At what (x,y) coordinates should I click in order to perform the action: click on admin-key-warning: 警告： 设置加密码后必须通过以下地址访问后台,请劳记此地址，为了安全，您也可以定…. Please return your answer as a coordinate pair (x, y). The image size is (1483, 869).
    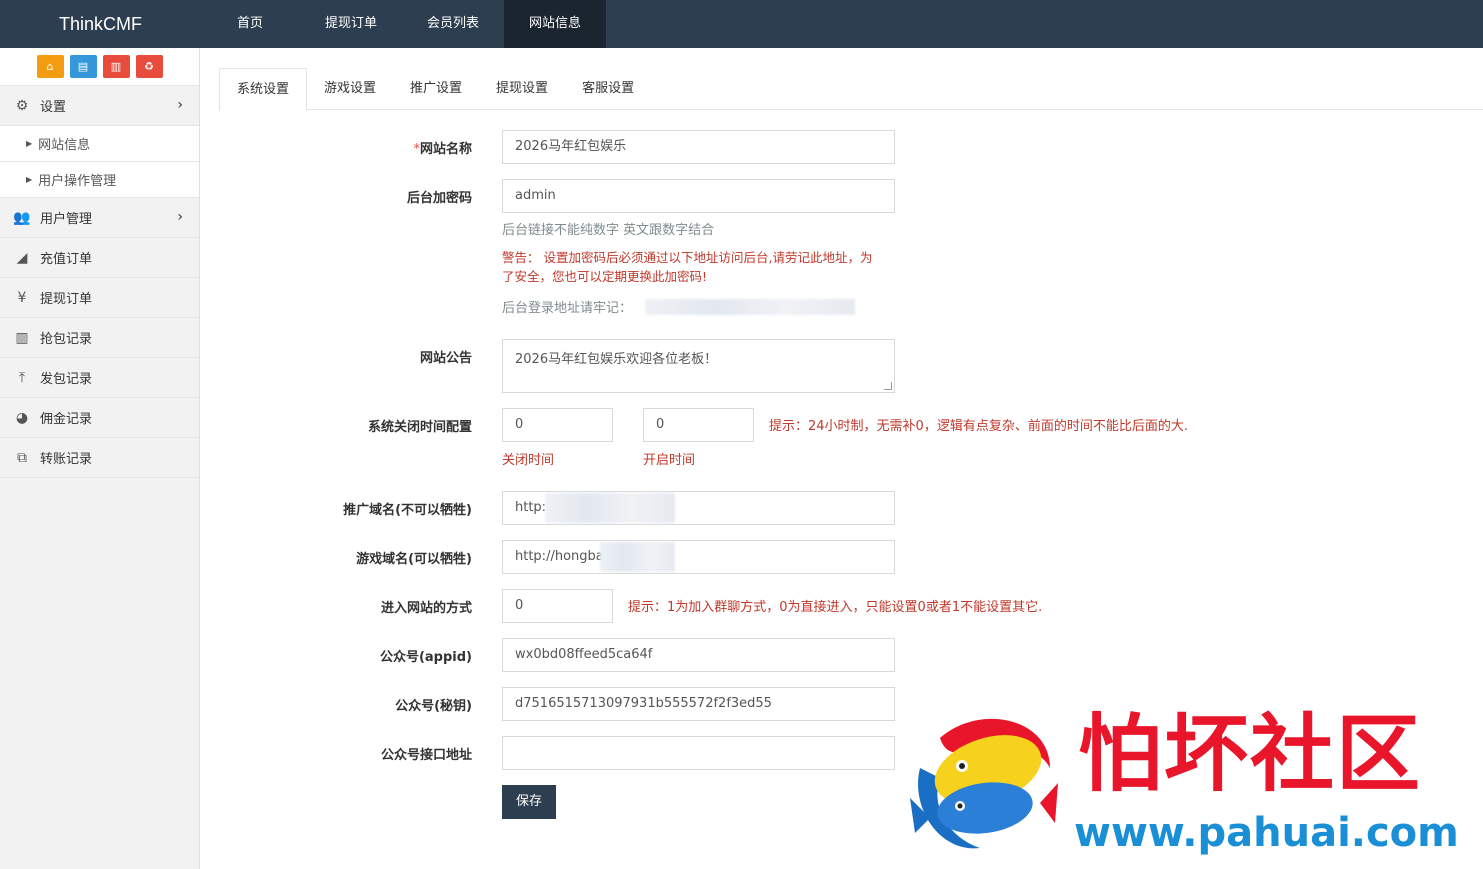
    Looking at the image, I should click on (687, 267).